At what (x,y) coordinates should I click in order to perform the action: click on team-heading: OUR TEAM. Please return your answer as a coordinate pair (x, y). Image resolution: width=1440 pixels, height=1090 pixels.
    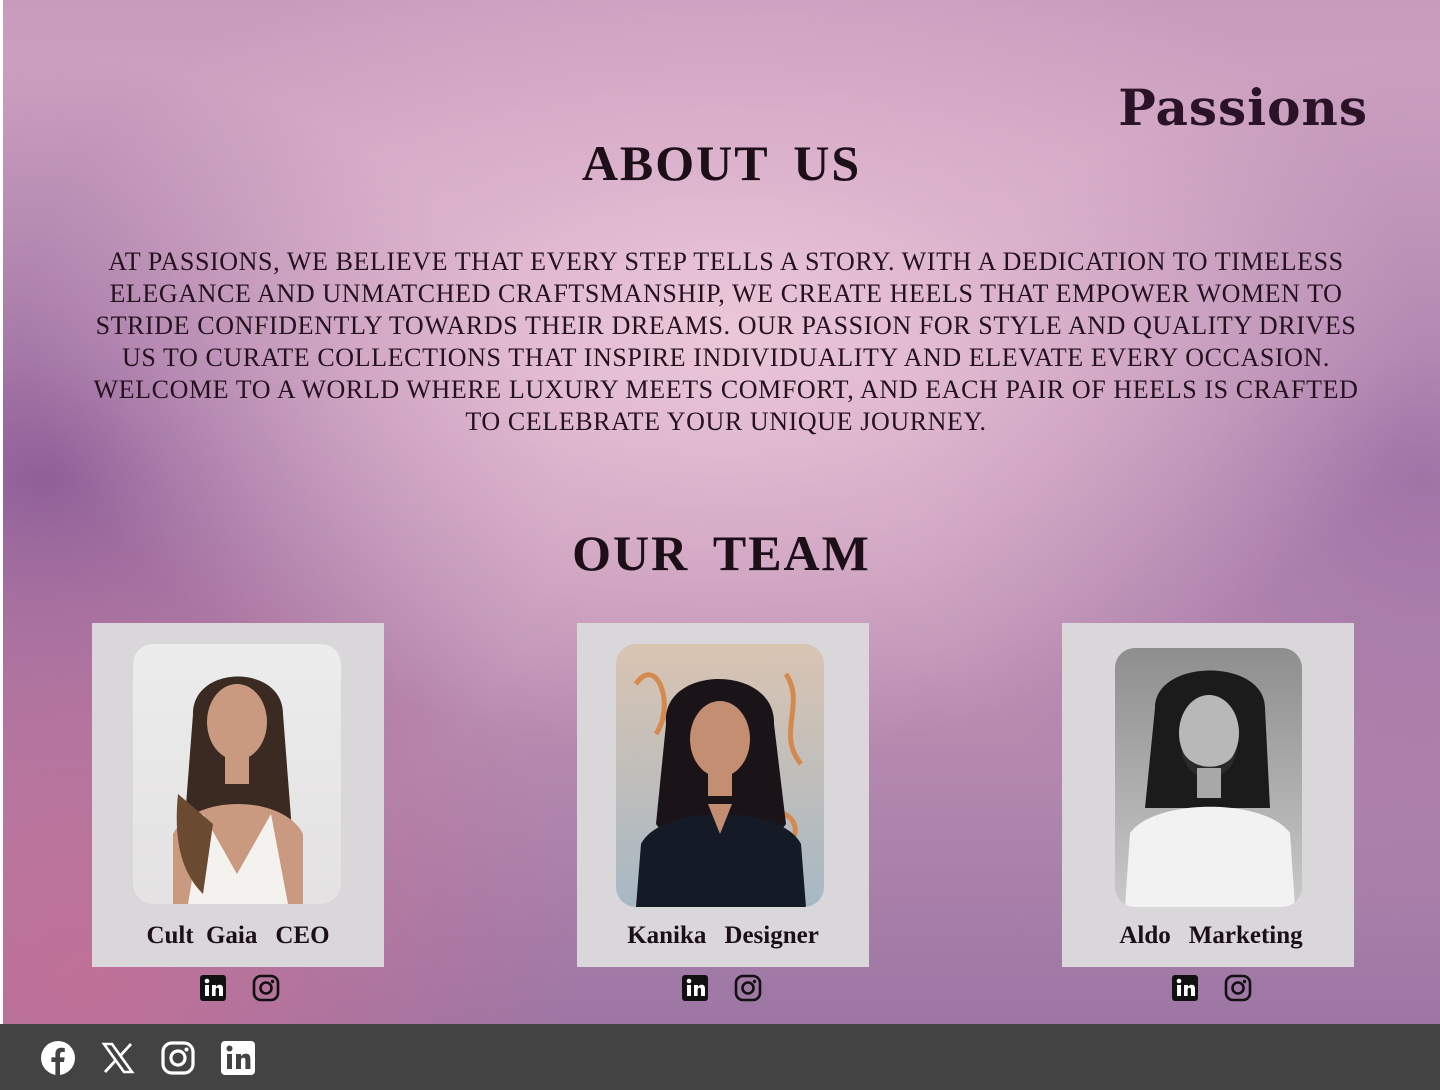
    Looking at the image, I should click on (721, 553).